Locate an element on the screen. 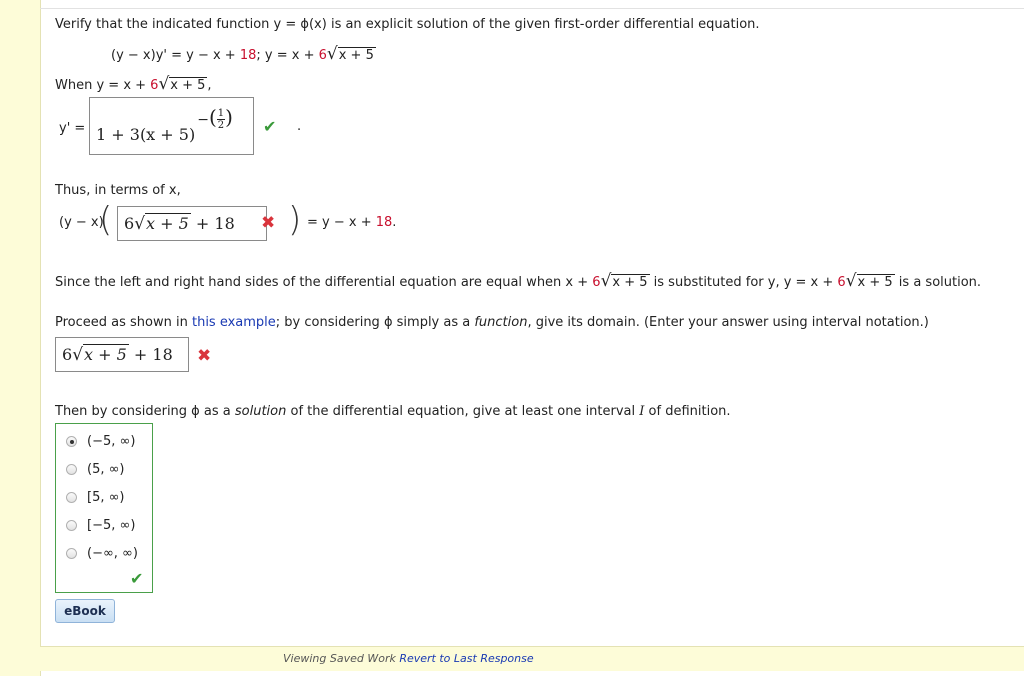 The width and height of the screenshot is (1024, 676). interval-option-4: [−5, ∞) is located at coordinates (100, 525).